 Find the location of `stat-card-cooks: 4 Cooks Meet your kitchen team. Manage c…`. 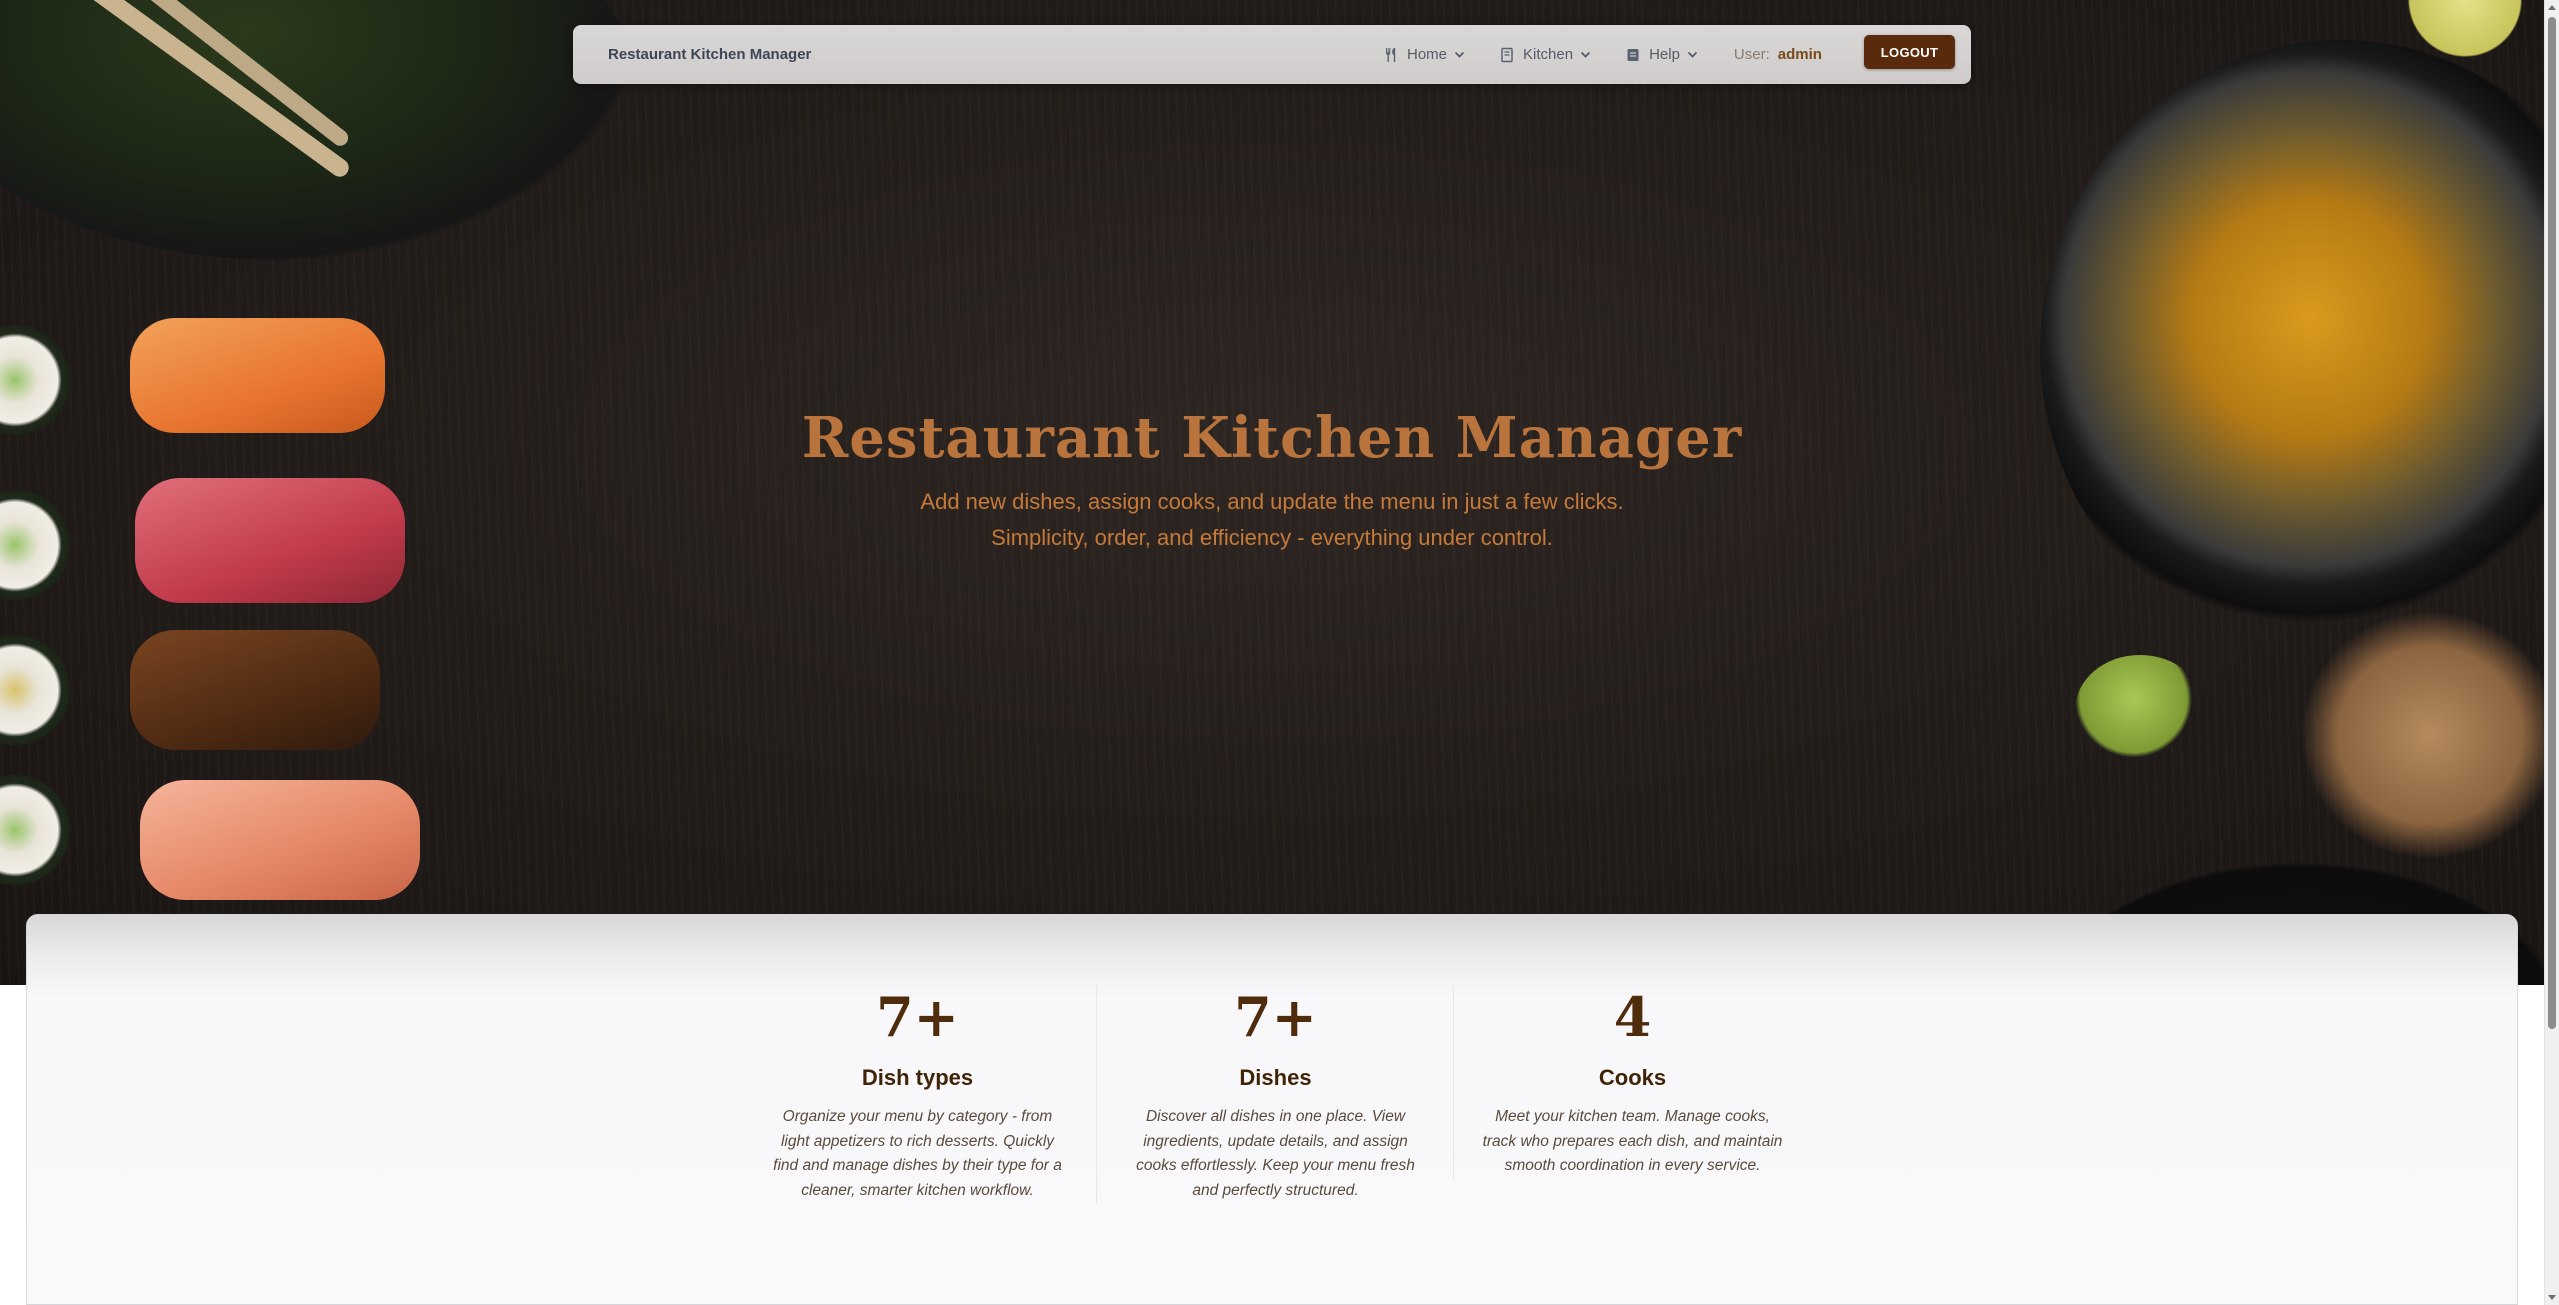

stat-card-cooks: 4 Cooks Meet your kitchen team. Manage c… is located at coordinates (1632, 1082).